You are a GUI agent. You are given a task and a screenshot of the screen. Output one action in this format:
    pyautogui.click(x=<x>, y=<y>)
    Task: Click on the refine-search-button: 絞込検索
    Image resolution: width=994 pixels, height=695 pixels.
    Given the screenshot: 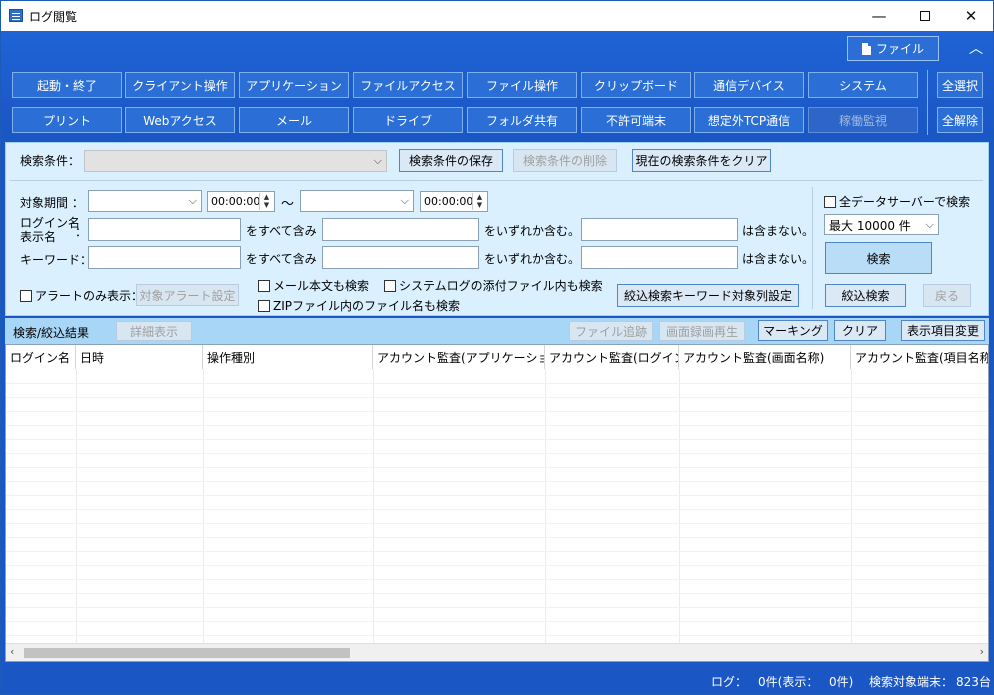 What is the action you would take?
    pyautogui.click(x=865, y=295)
    